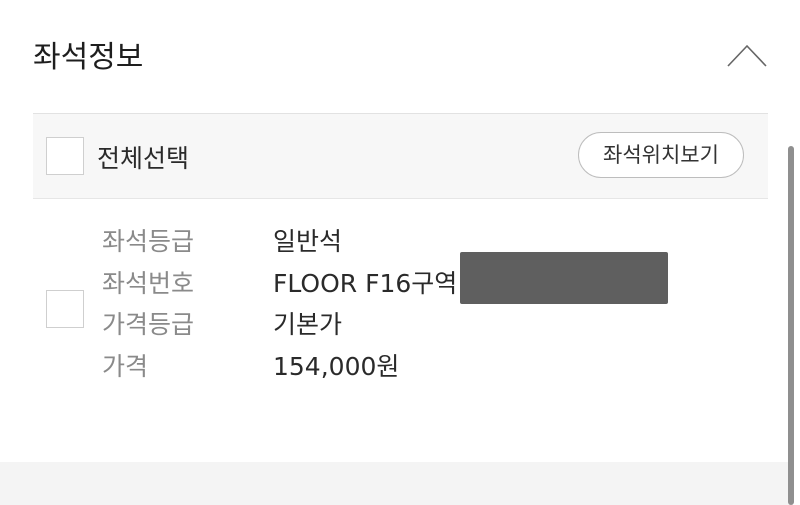  I want to click on seat-number-value: FLOOR F16구역, so click(365, 283).